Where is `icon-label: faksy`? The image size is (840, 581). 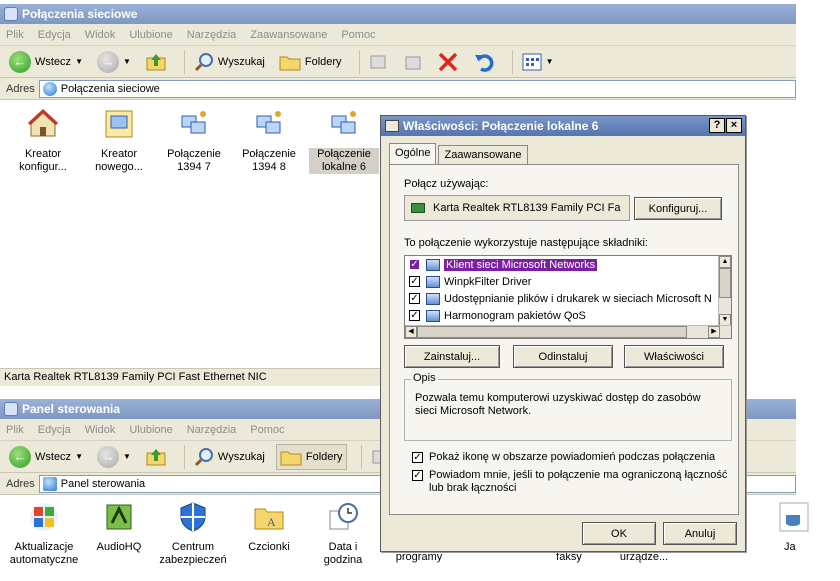
icon-label: faksy is located at coordinates (569, 557).